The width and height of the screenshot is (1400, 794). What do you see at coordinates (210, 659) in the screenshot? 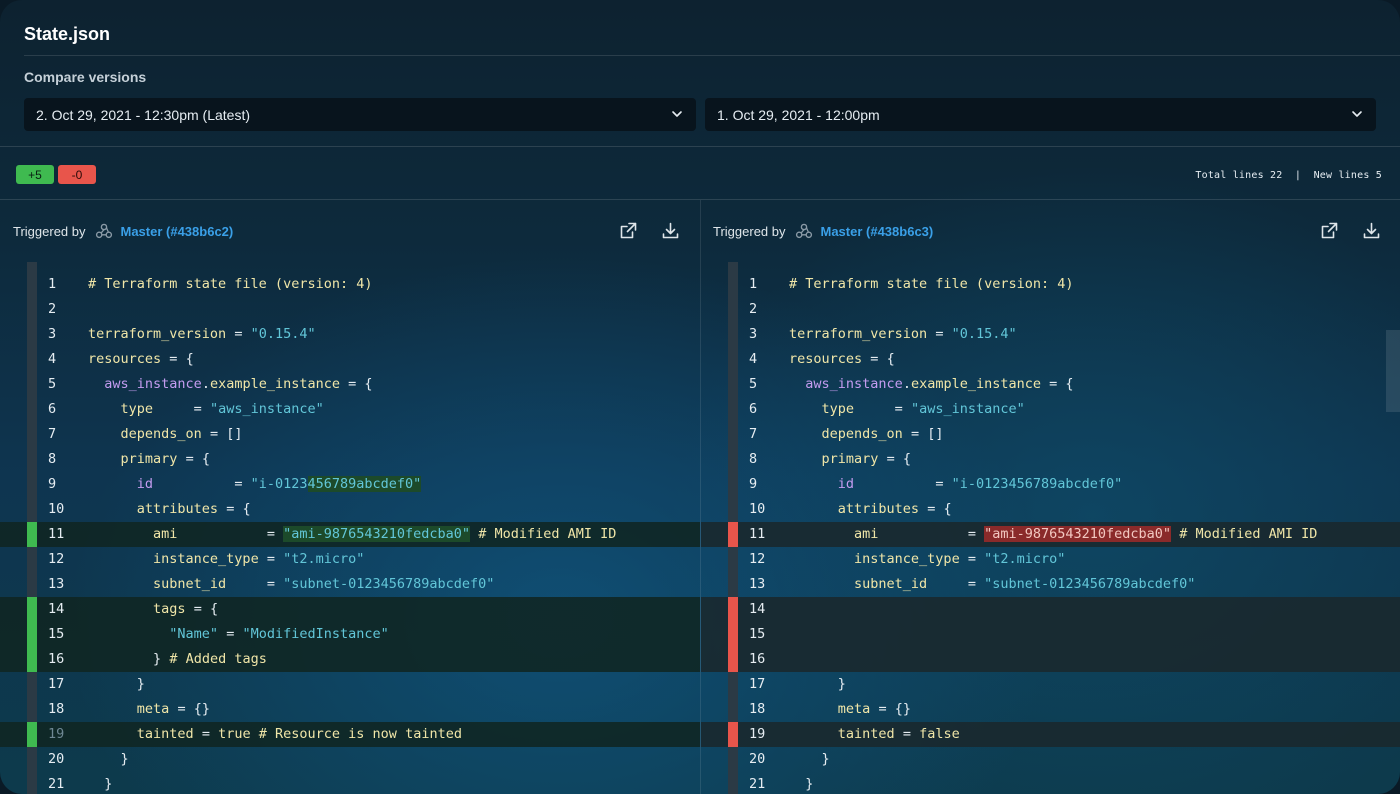
I see `line-code: } # Added tags` at bounding box center [210, 659].